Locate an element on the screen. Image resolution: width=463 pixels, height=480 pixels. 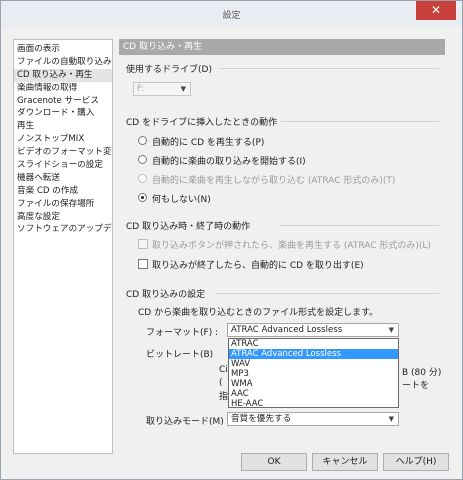
radio-autoplay is located at coordinates (142, 140).